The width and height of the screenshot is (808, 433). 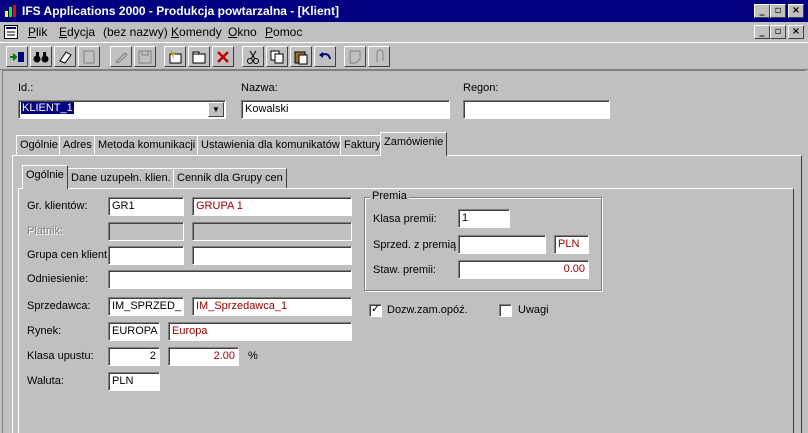 I want to click on platnik-desc-field, so click(x=272, y=231).